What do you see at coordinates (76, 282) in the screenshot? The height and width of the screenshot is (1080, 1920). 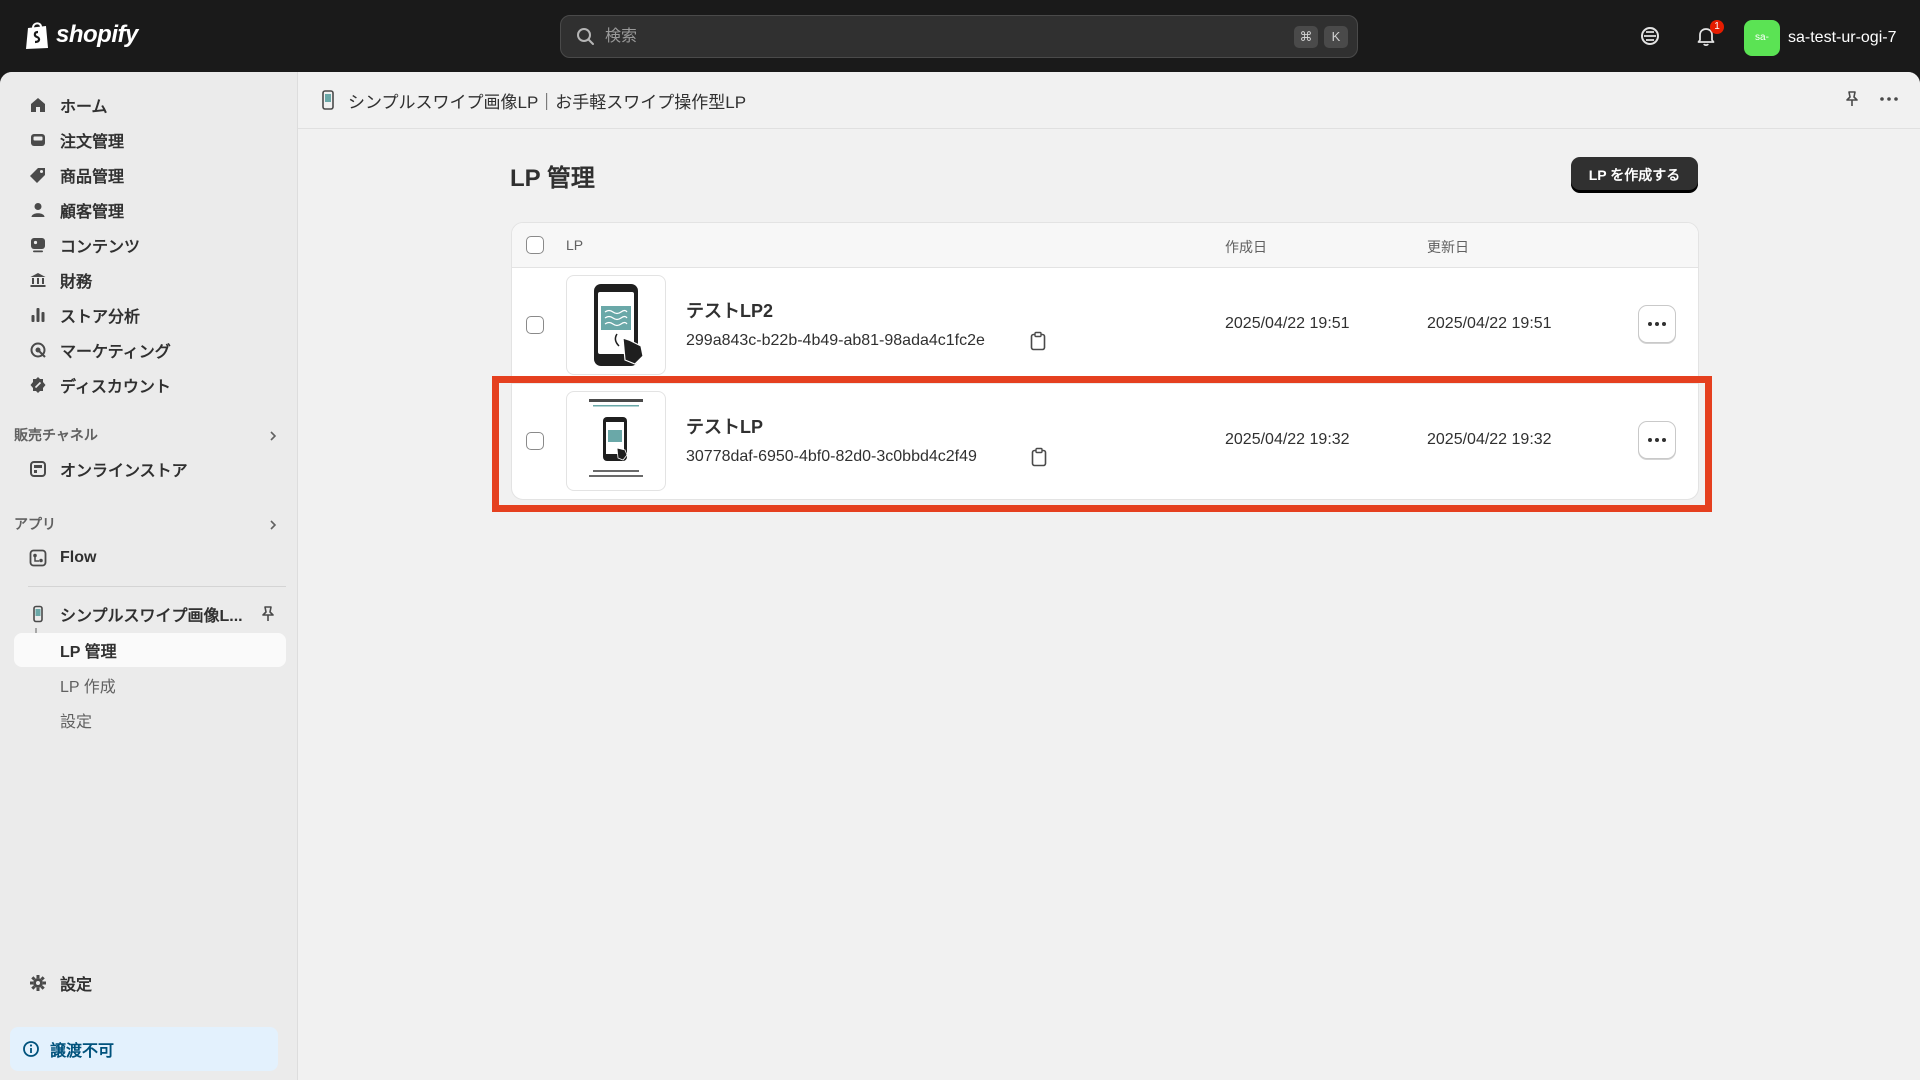 I see `sidebar-item-label: 財務` at bounding box center [76, 282].